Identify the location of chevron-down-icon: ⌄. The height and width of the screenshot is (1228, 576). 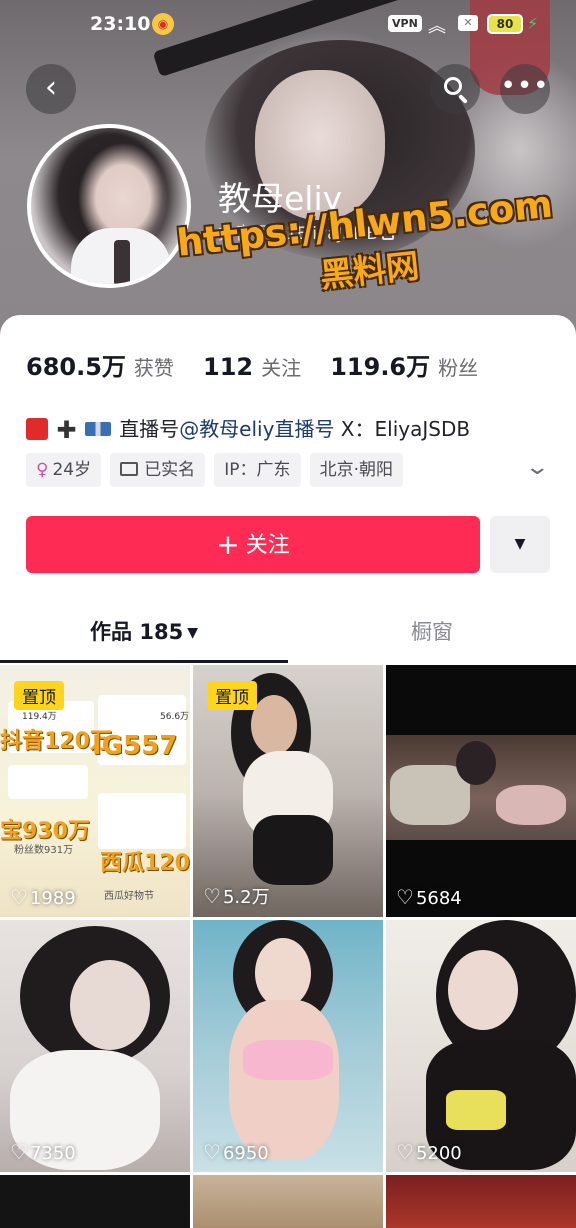
(537, 467).